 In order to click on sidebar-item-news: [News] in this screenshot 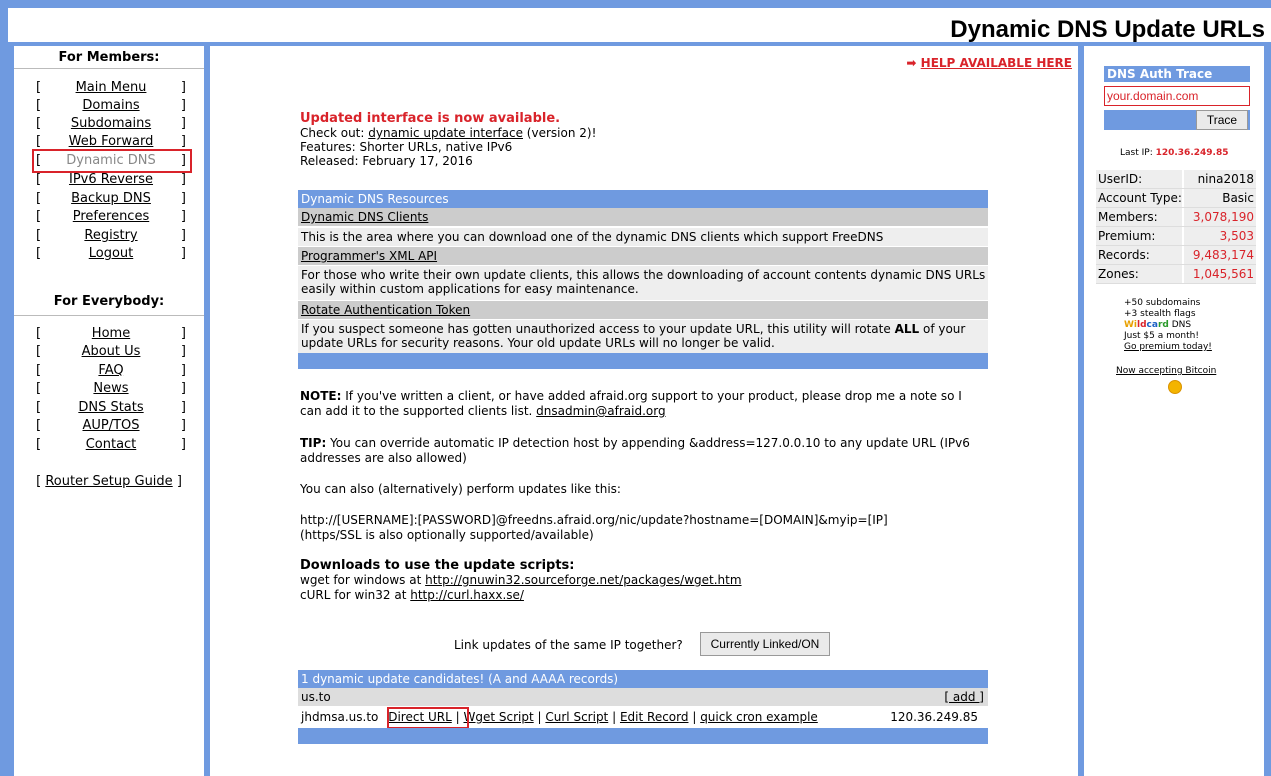, I will do `click(111, 390)`.